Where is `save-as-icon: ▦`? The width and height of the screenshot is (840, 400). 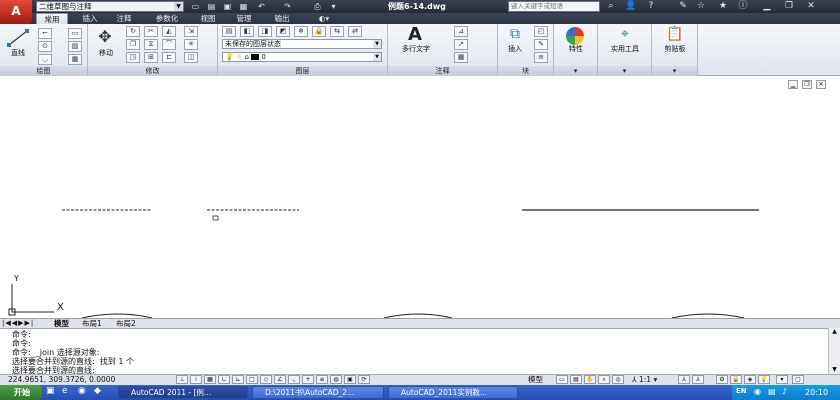
save-as-icon: ▦ is located at coordinates (243, 6).